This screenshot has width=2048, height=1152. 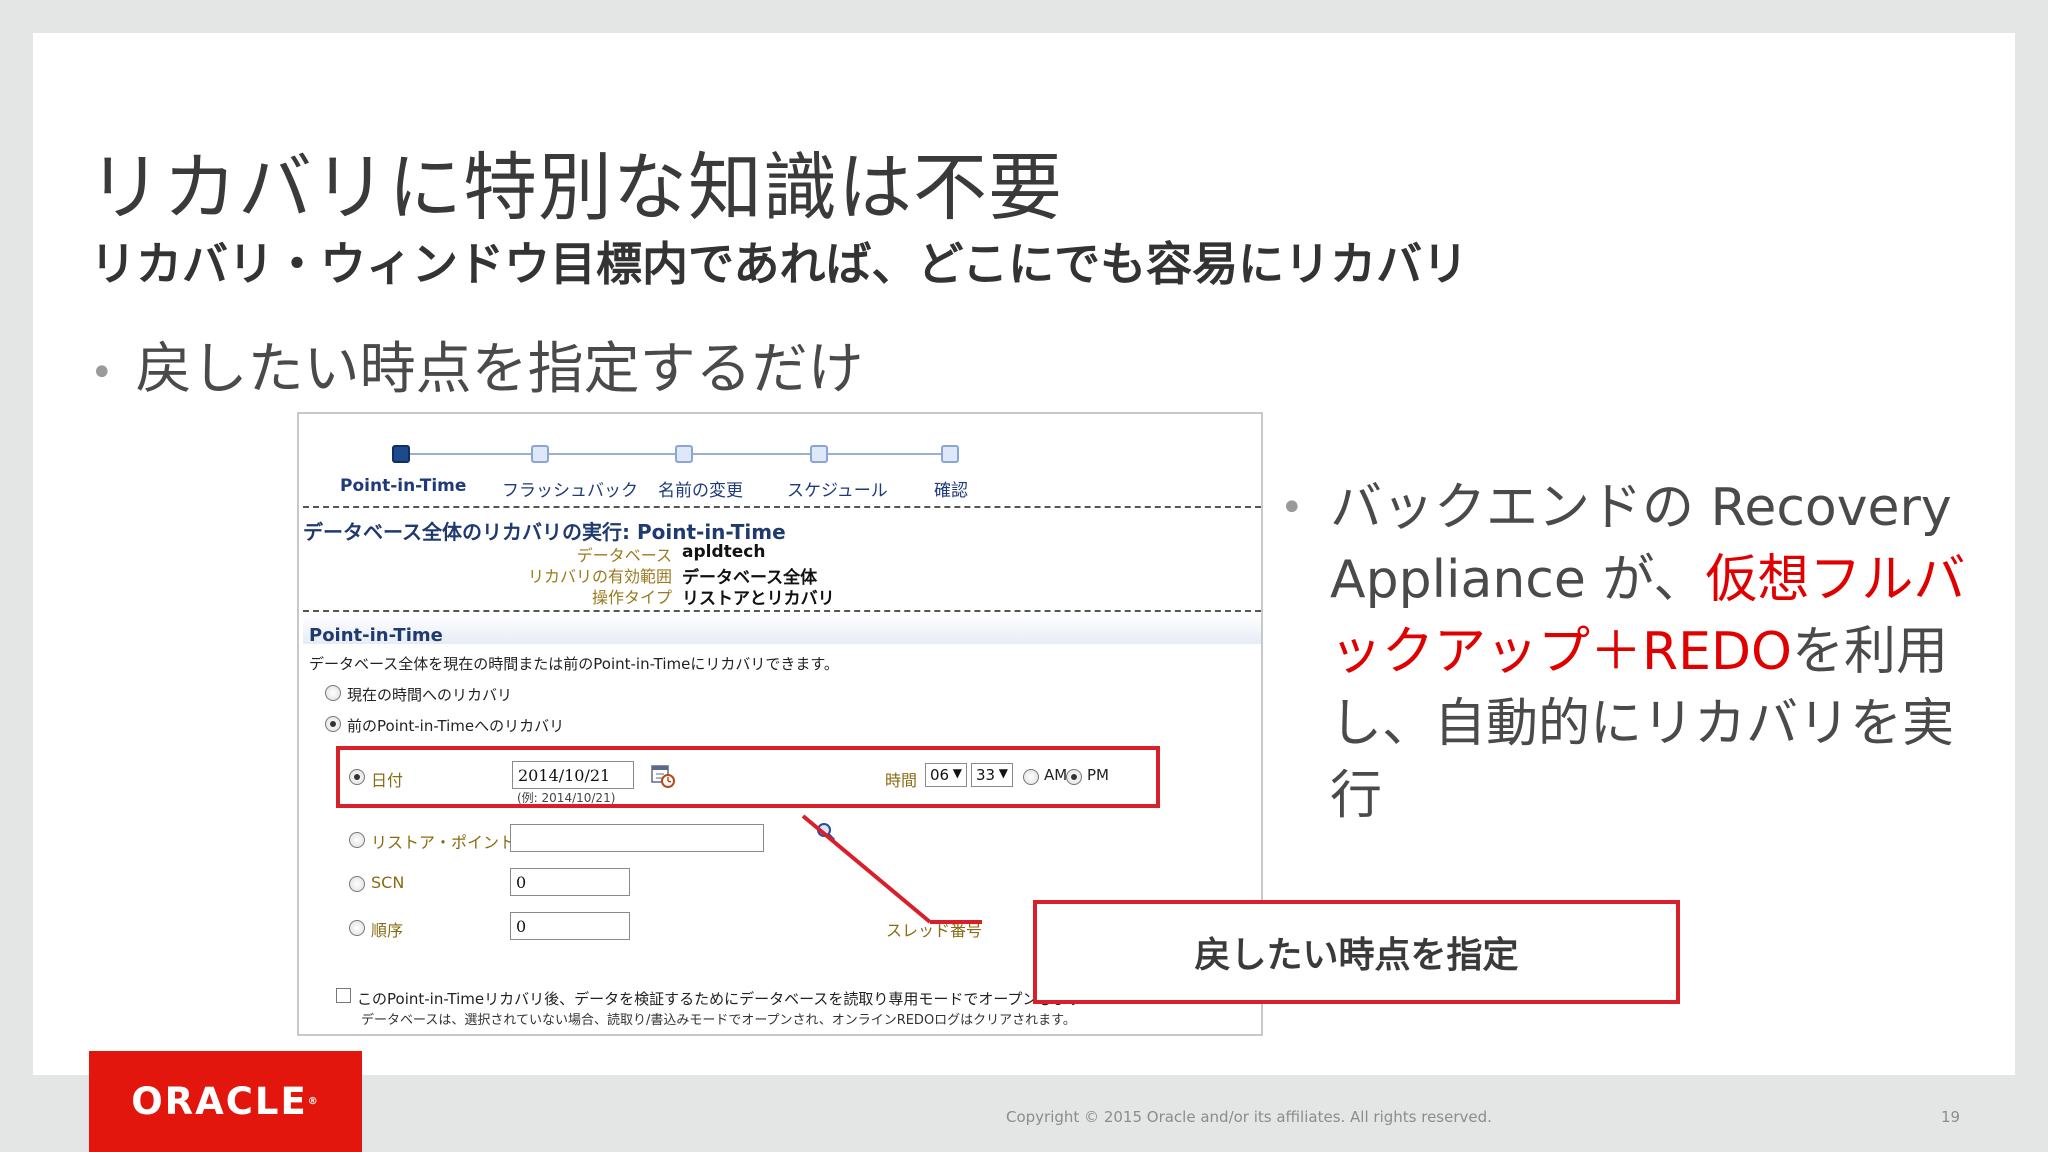 What do you see at coordinates (684, 454) in the screenshot?
I see `wizard-step-3-marker` at bounding box center [684, 454].